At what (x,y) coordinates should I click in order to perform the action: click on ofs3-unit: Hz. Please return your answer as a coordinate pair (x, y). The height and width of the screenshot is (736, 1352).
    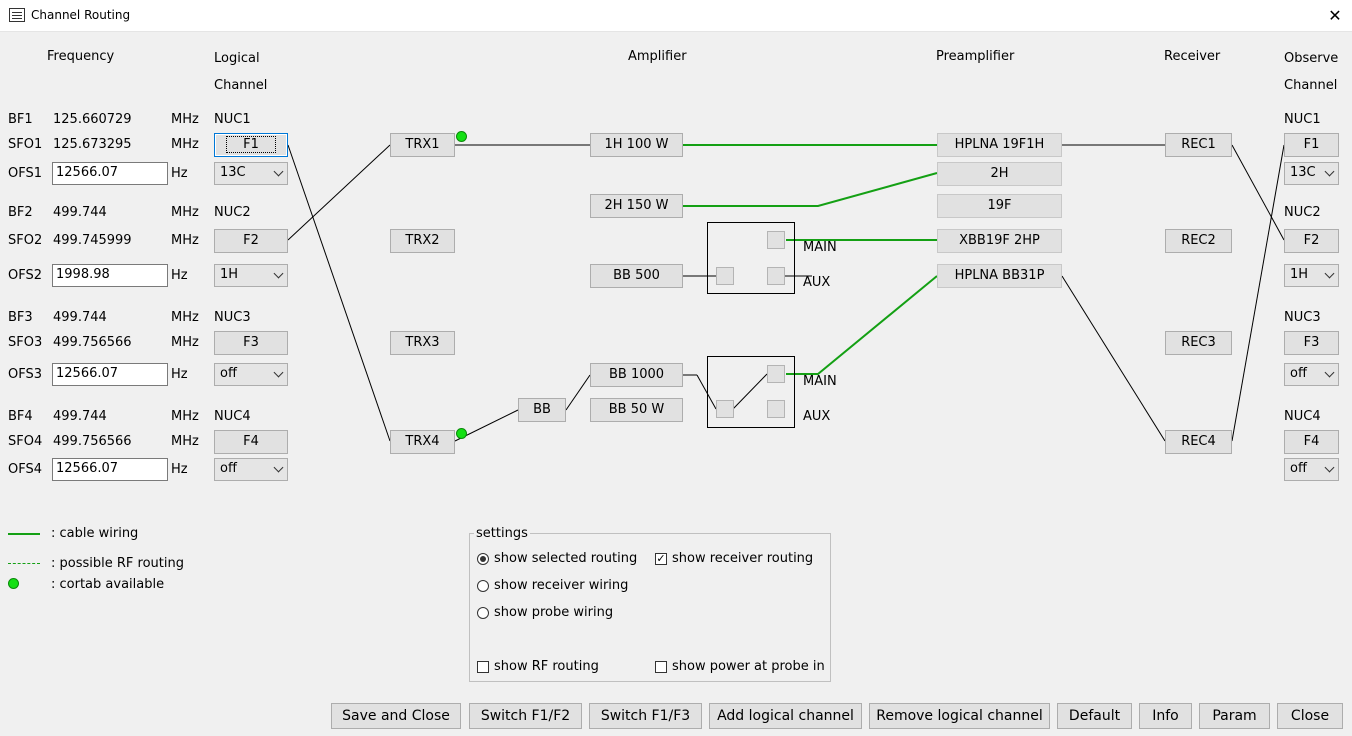
    Looking at the image, I should click on (179, 374).